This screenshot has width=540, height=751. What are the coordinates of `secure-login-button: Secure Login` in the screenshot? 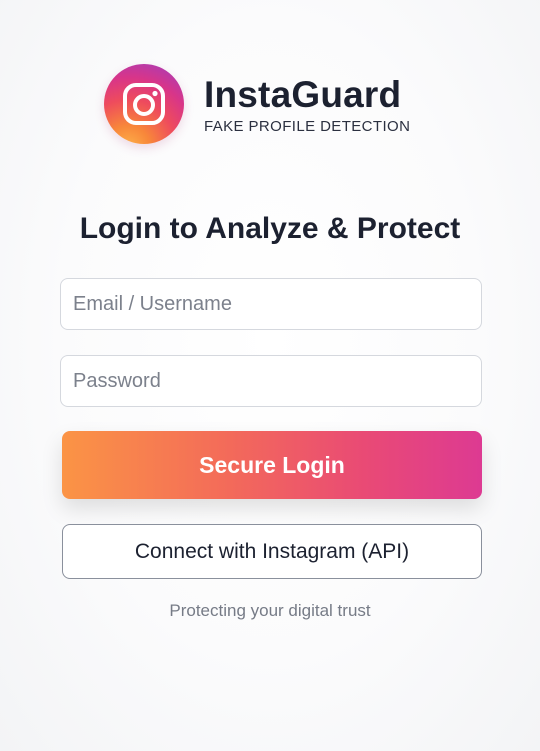 It's located at (272, 465).